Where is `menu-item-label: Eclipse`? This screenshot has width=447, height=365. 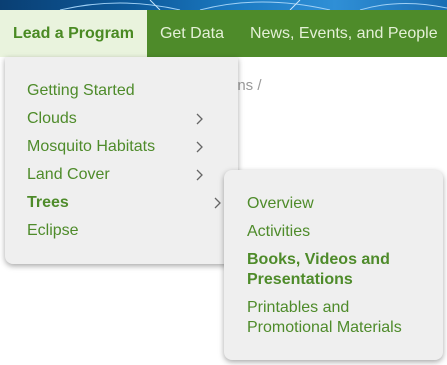 menu-item-label: Eclipse is located at coordinates (53, 230).